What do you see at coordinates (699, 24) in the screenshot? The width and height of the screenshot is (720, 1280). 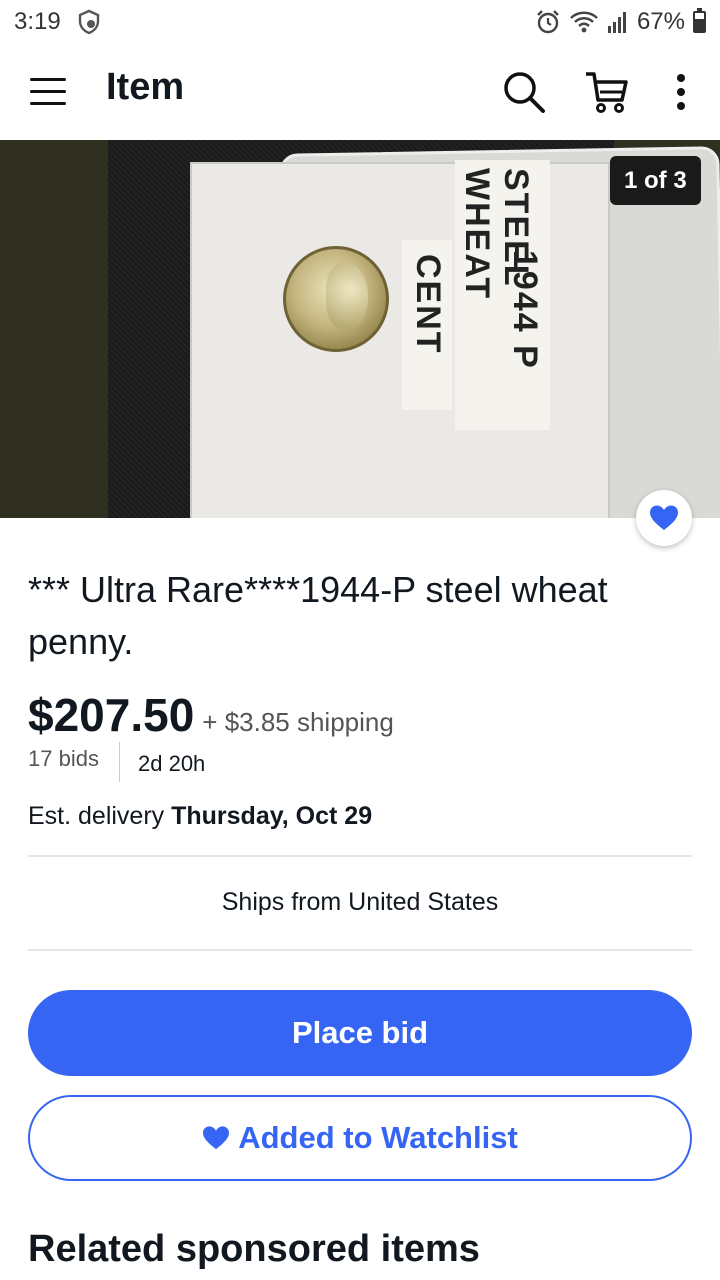 I see `battery-fill` at bounding box center [699, 24].